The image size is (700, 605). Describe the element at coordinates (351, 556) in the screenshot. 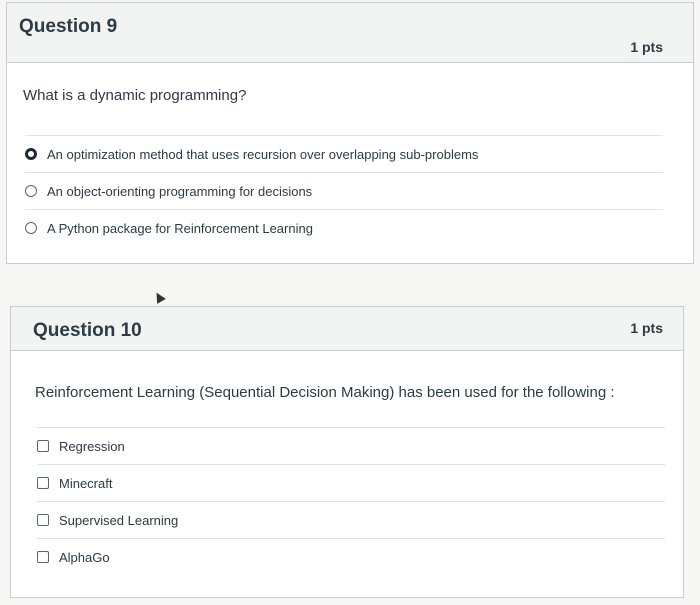

I see `q10-answer-4: AlphaGo` at that location.